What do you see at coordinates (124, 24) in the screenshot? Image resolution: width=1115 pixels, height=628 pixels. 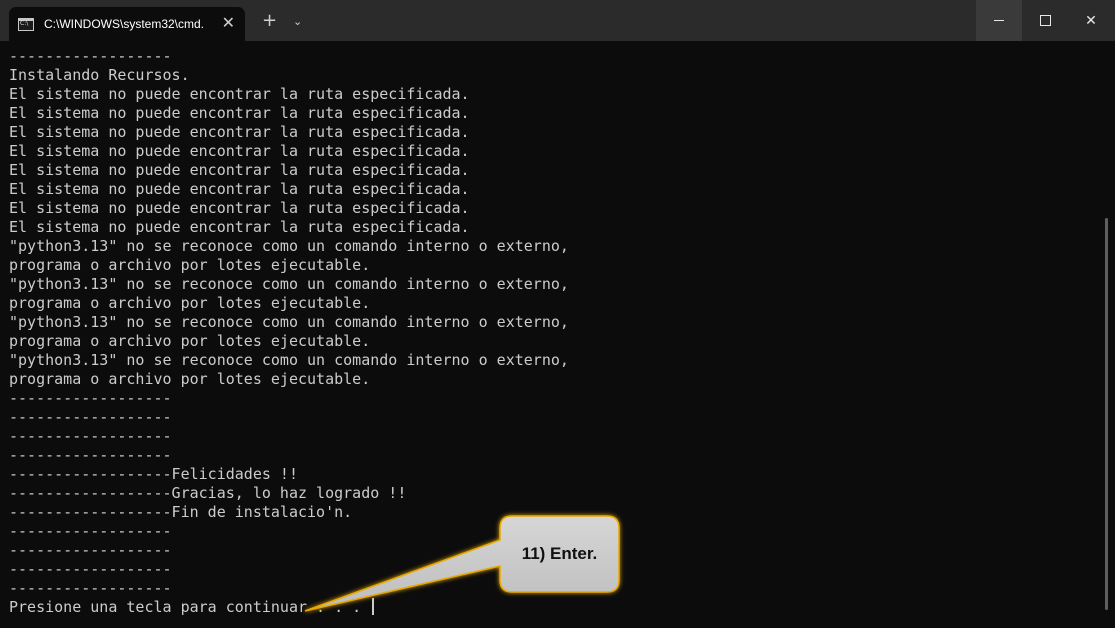 I see `tab-title: C:\WINDOWS\system32\cmd.` at bounding box center [124, 24].